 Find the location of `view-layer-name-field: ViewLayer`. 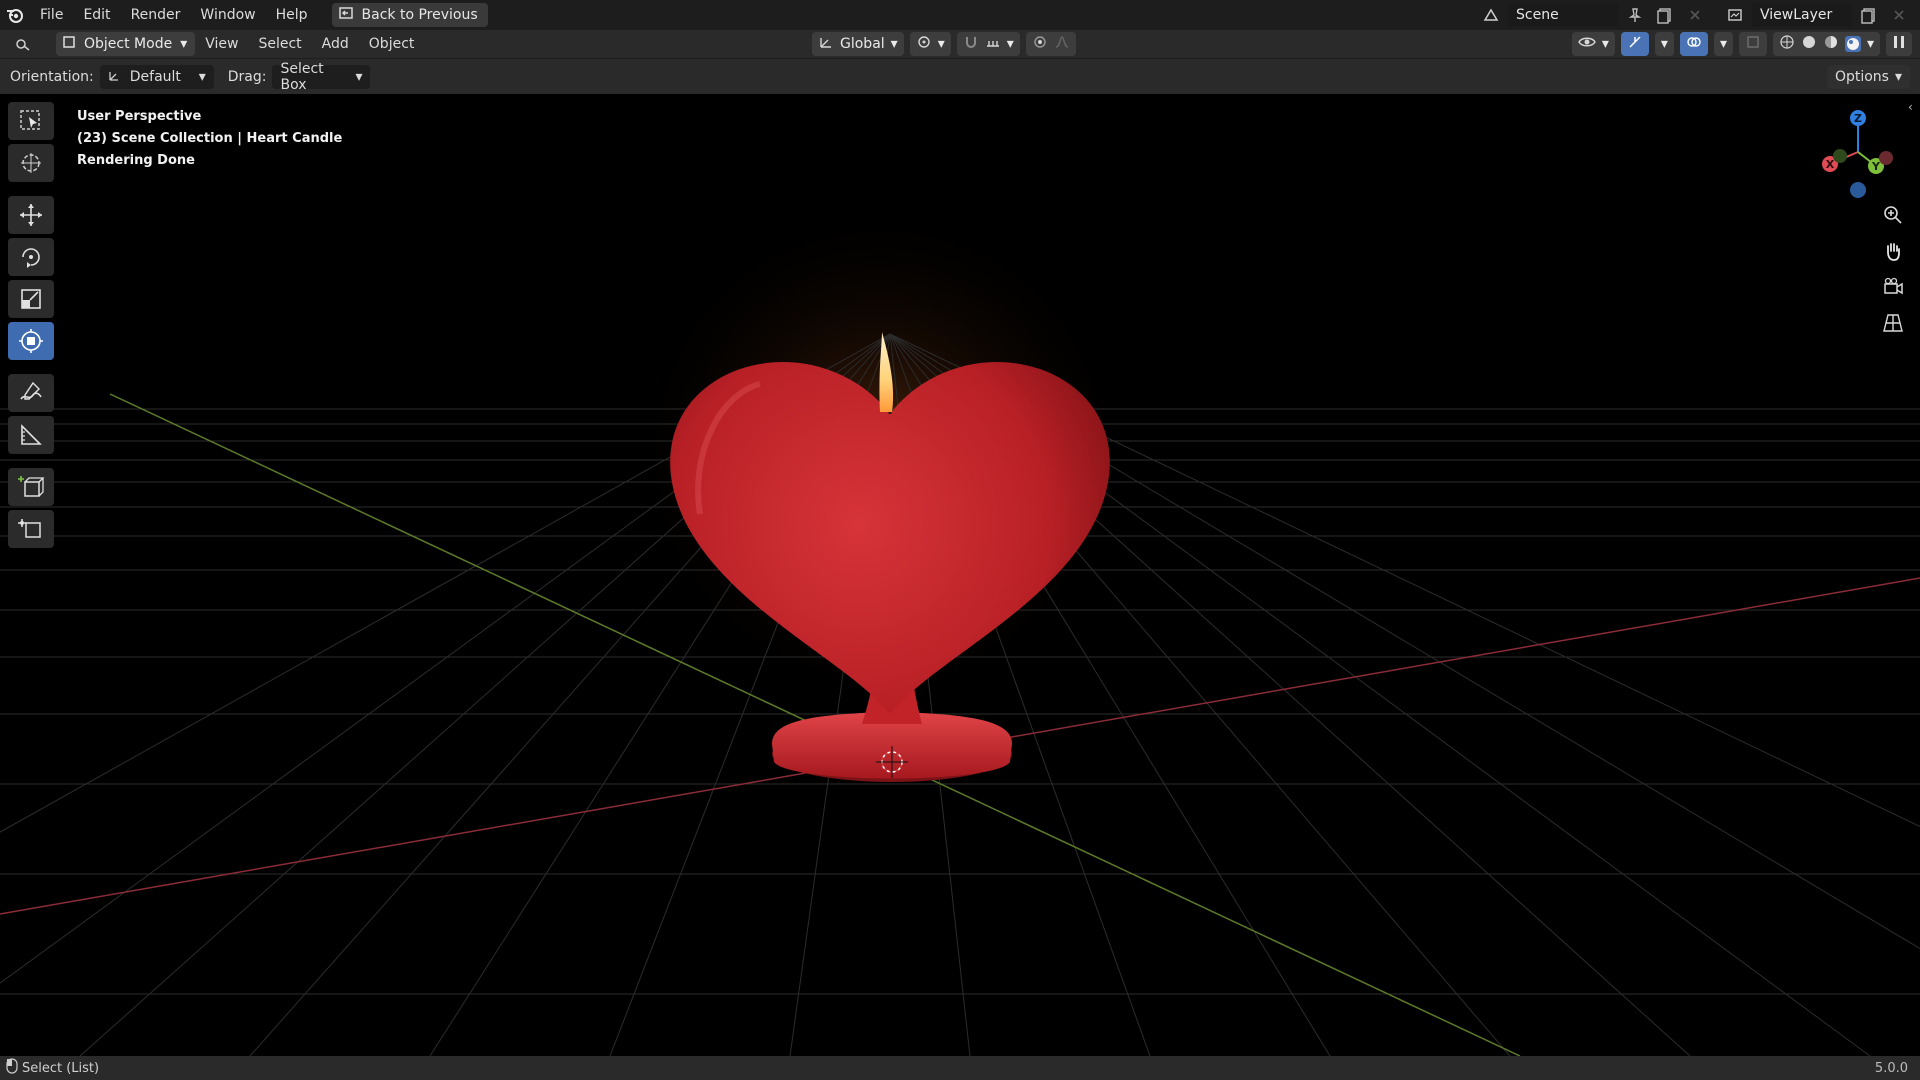

view-layer-name-field: ViewLayer is located at coordinates (1802, 15).